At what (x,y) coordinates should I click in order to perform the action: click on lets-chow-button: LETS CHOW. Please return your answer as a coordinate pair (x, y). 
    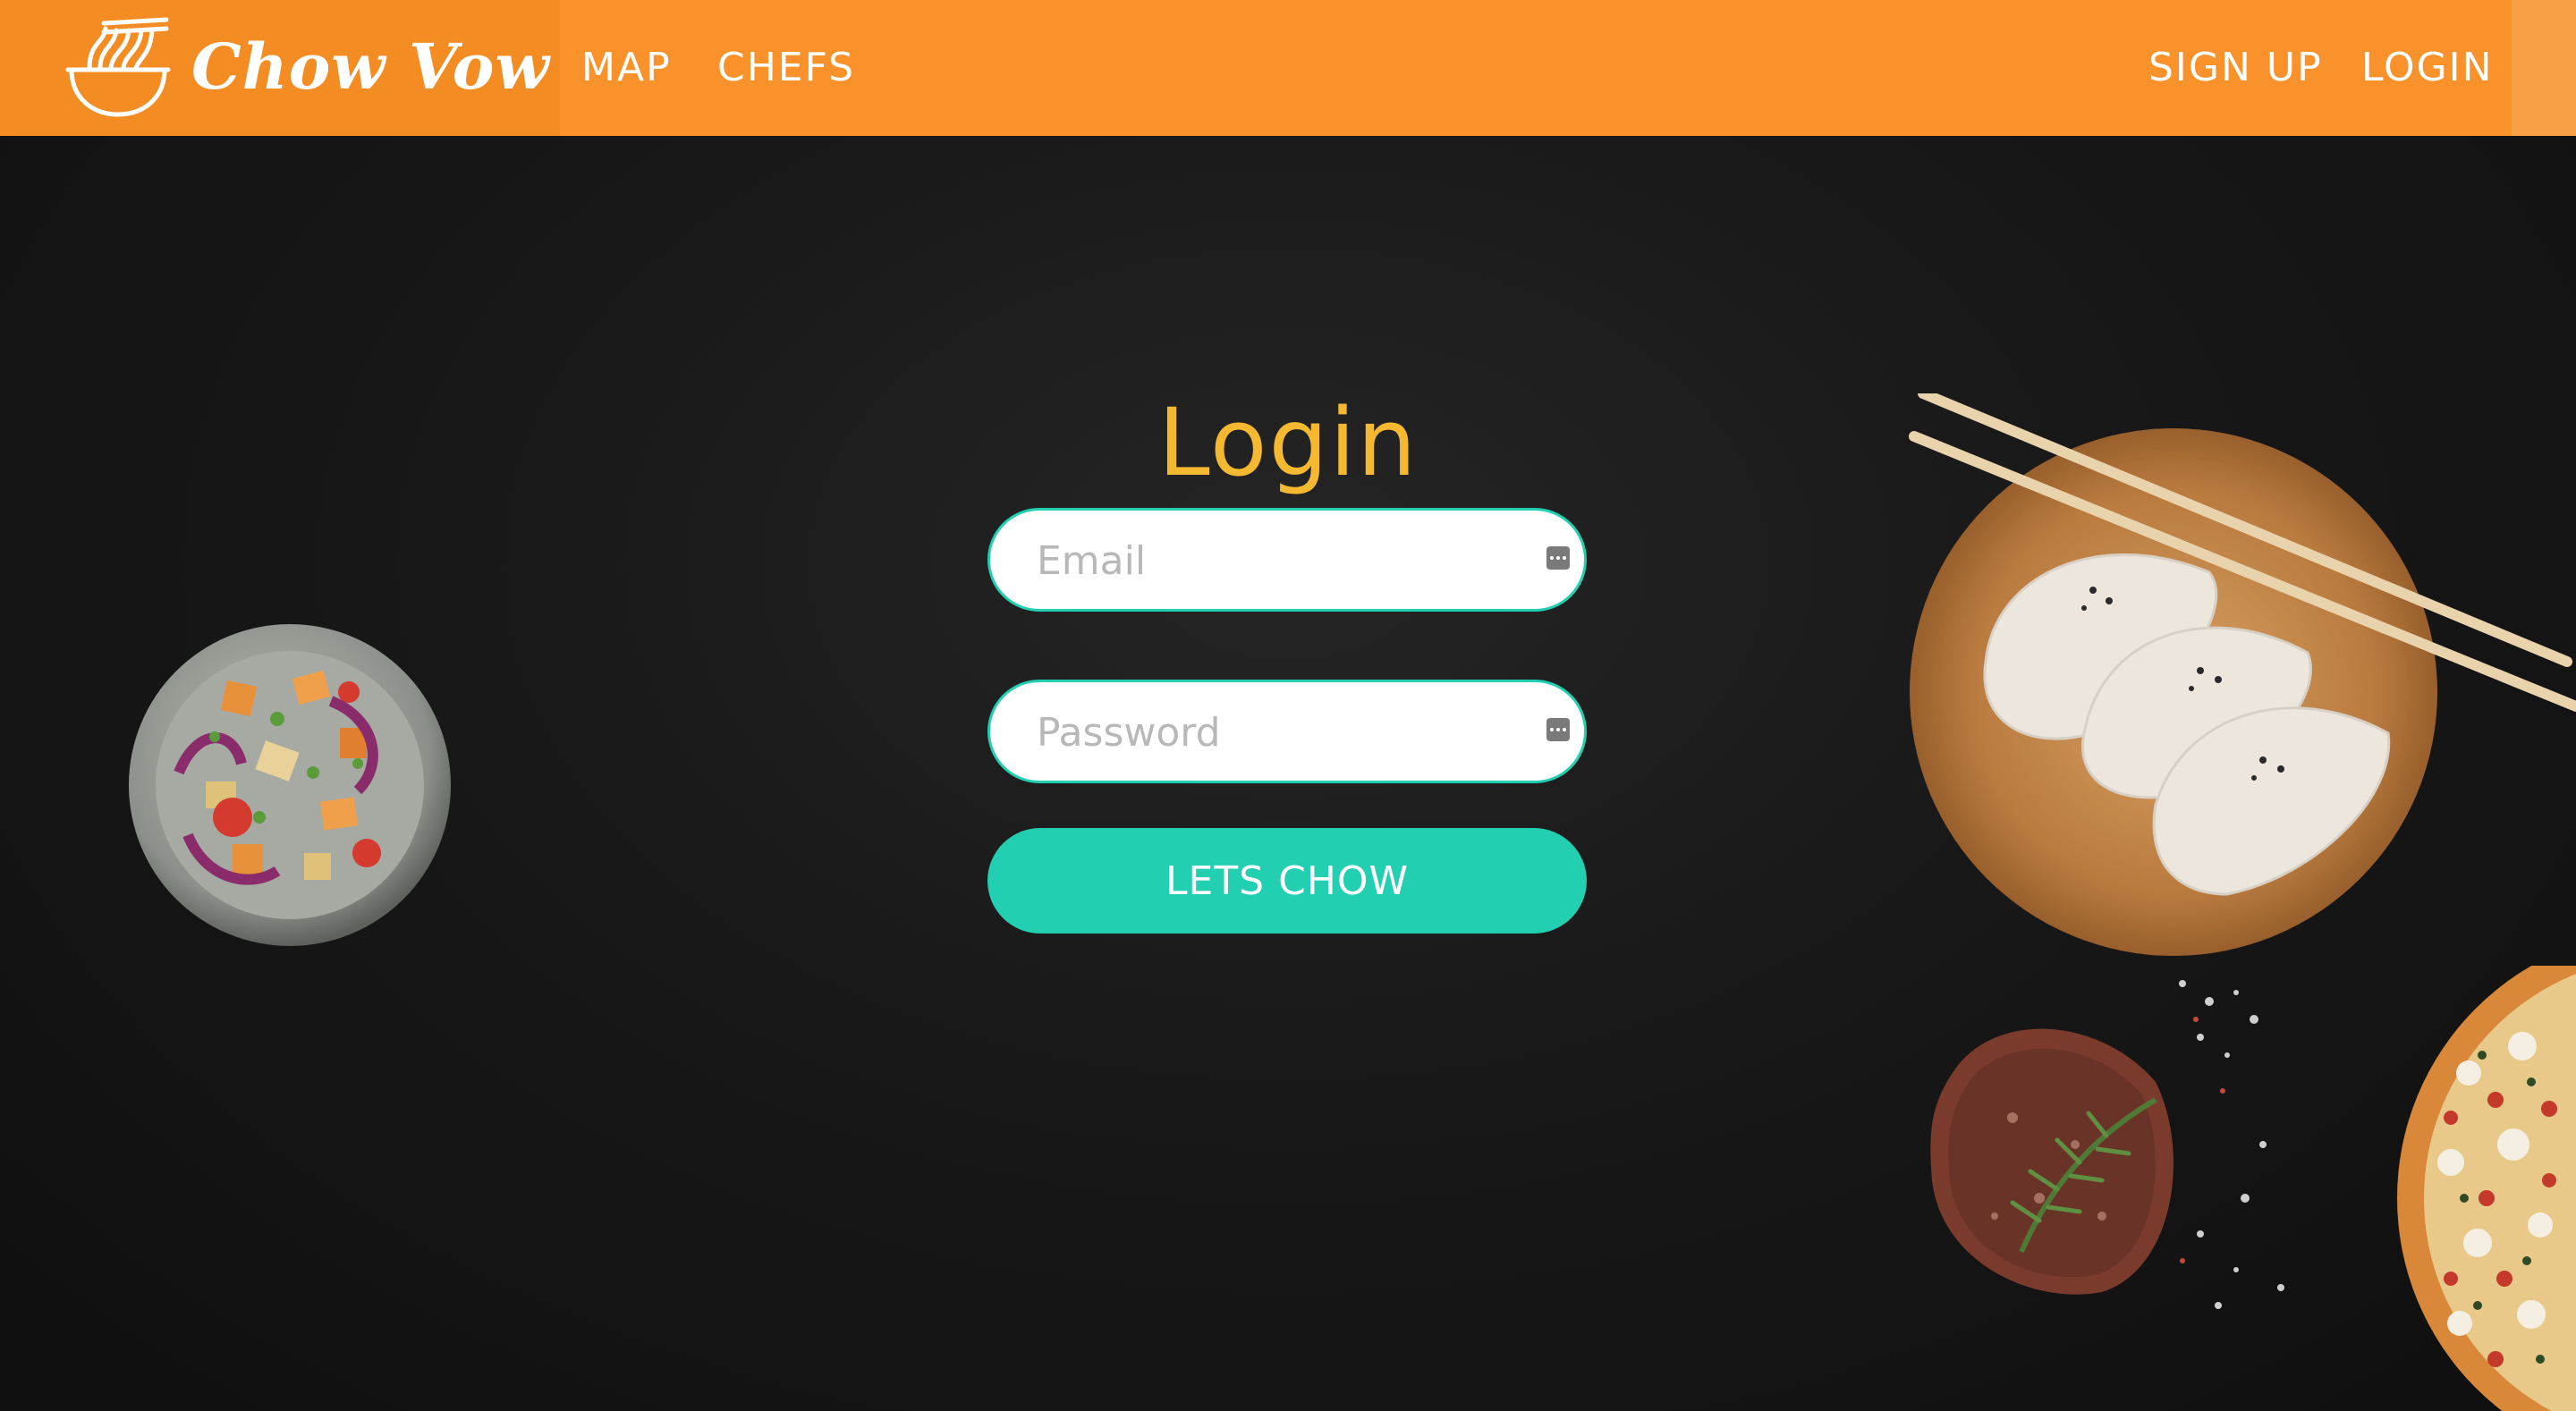
    Looking at the image, I should click on (1287, 881).